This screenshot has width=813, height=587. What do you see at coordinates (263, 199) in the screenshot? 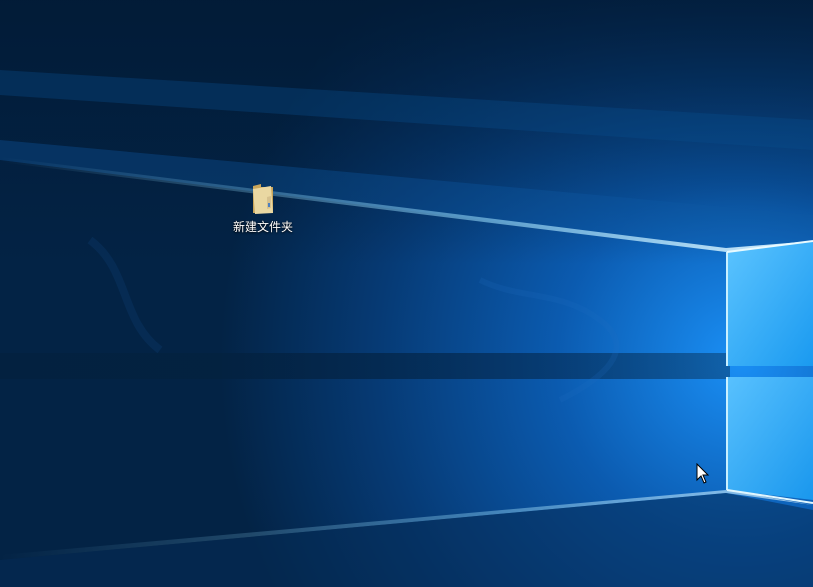
I see `folder-icon` at bounding box center [263, 199].